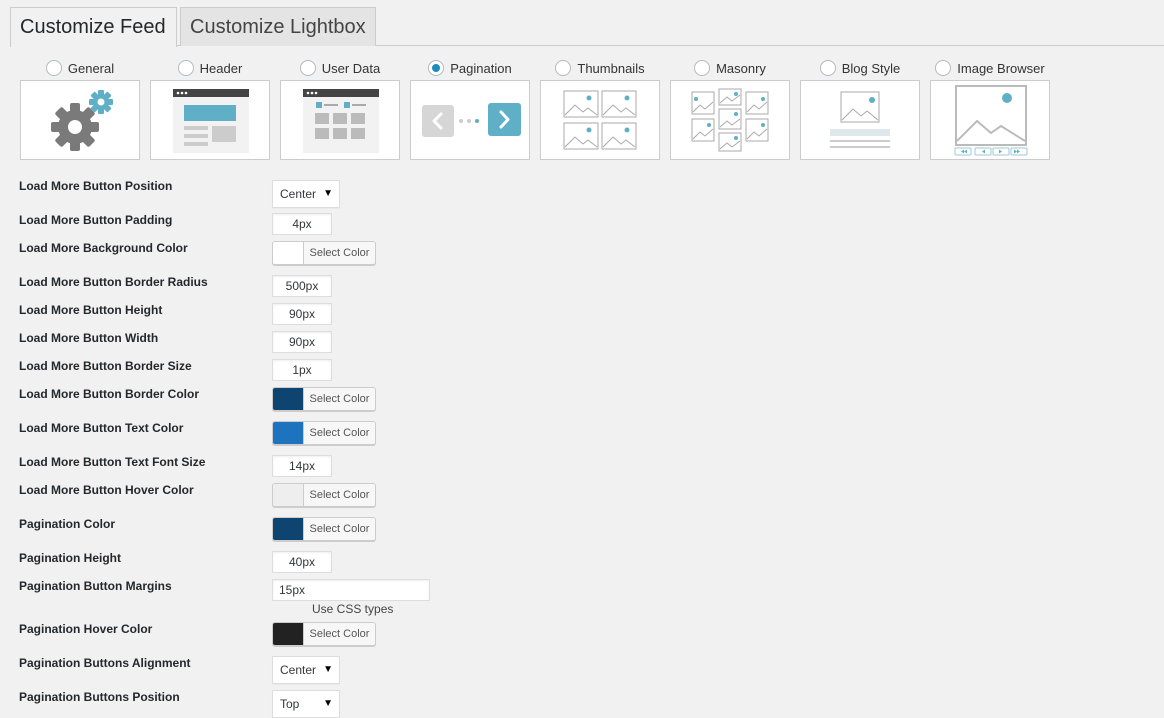 The width and height of the screenshot is (1164, 718). What do you see at coordinates (741, 68) in the screenshot?
I see `layout-label: Masonry` at bounding box center [741, 68].